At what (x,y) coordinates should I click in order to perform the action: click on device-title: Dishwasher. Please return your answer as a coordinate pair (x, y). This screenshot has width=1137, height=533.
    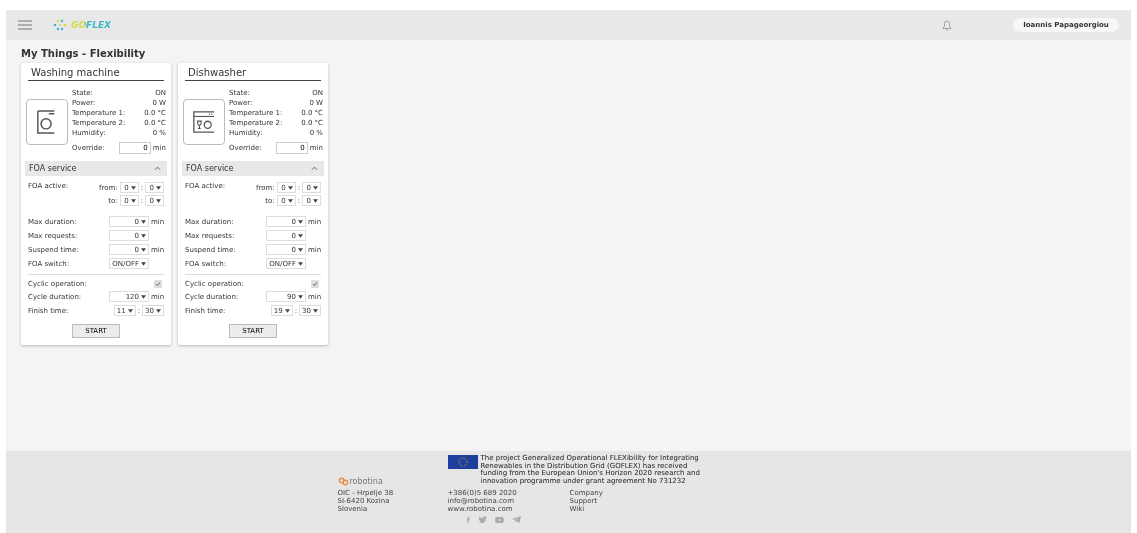
    Looking at the image, I should click on (253, 73).